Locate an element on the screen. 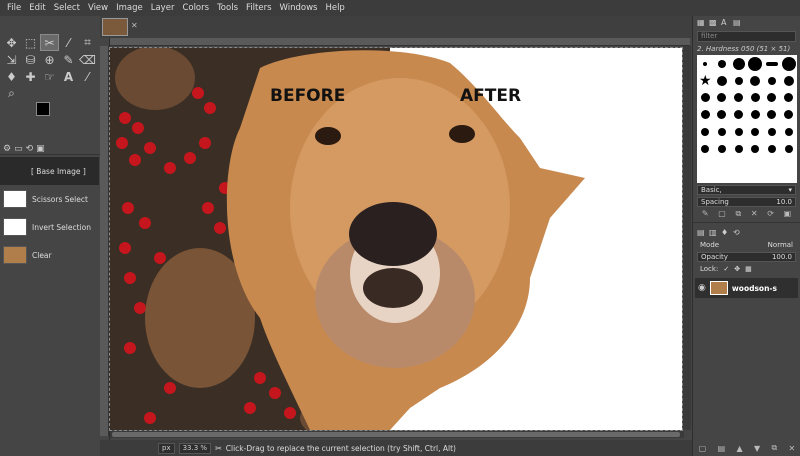  move-icon: ✥ is located at coordinates (11, 42).